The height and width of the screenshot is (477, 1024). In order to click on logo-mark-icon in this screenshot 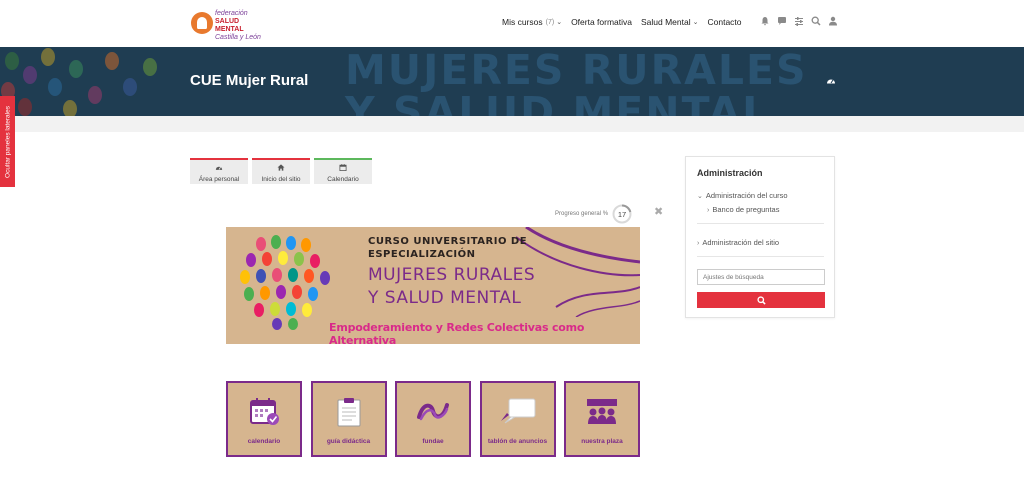, I will do `click(202, 23)`.